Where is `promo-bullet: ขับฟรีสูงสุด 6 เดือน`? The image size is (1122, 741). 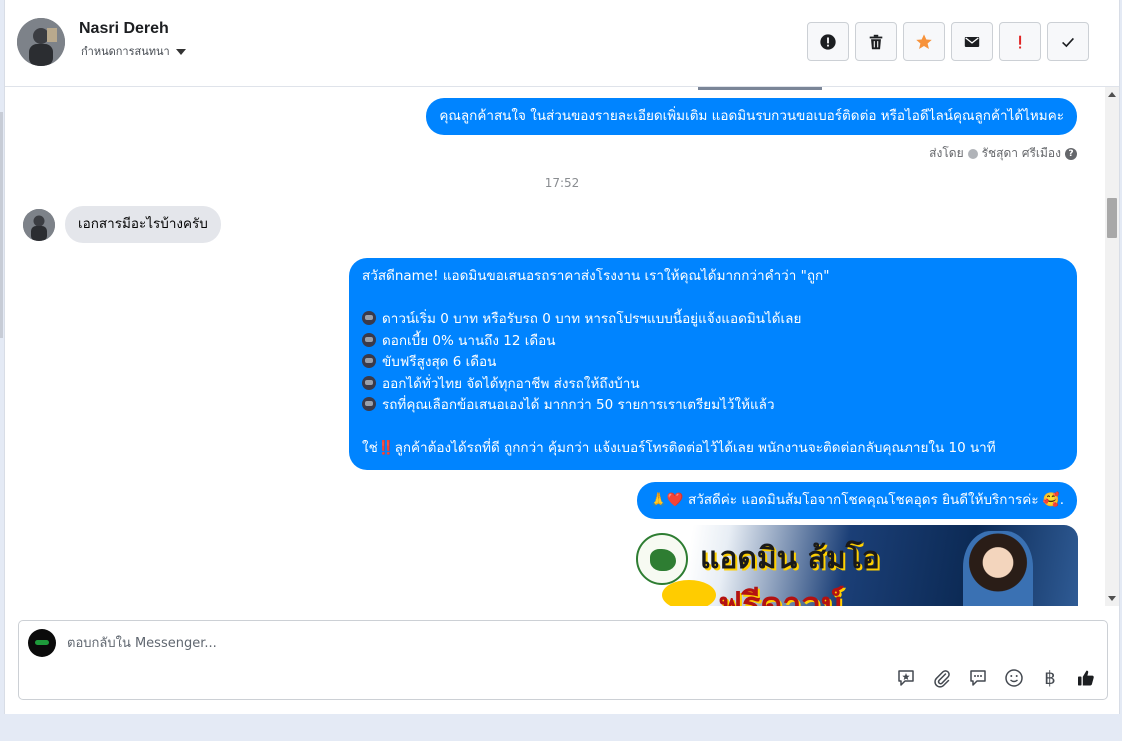 promo-bullet: ขับฟรีสูงสุด 6 เดือน is located at coordinates (713, 363).